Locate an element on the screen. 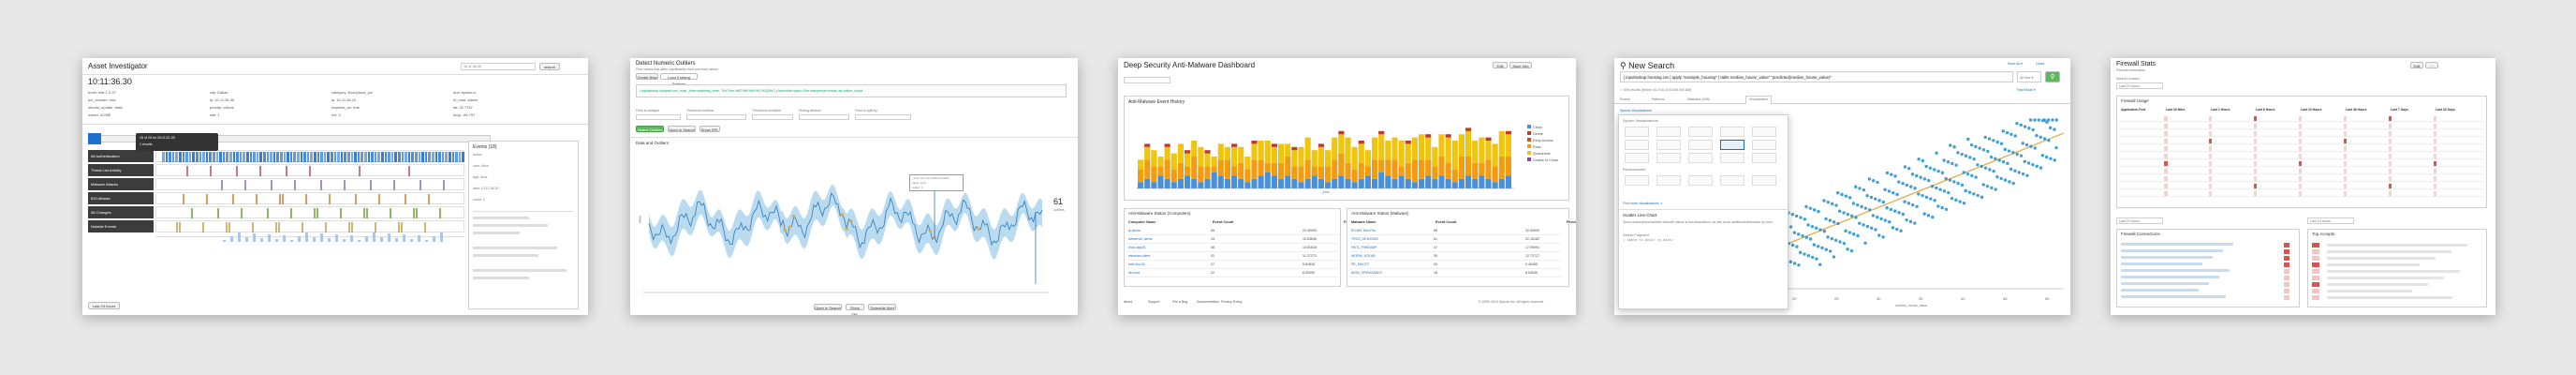  legend-item: Pass is located at coordinates (1533, 146).